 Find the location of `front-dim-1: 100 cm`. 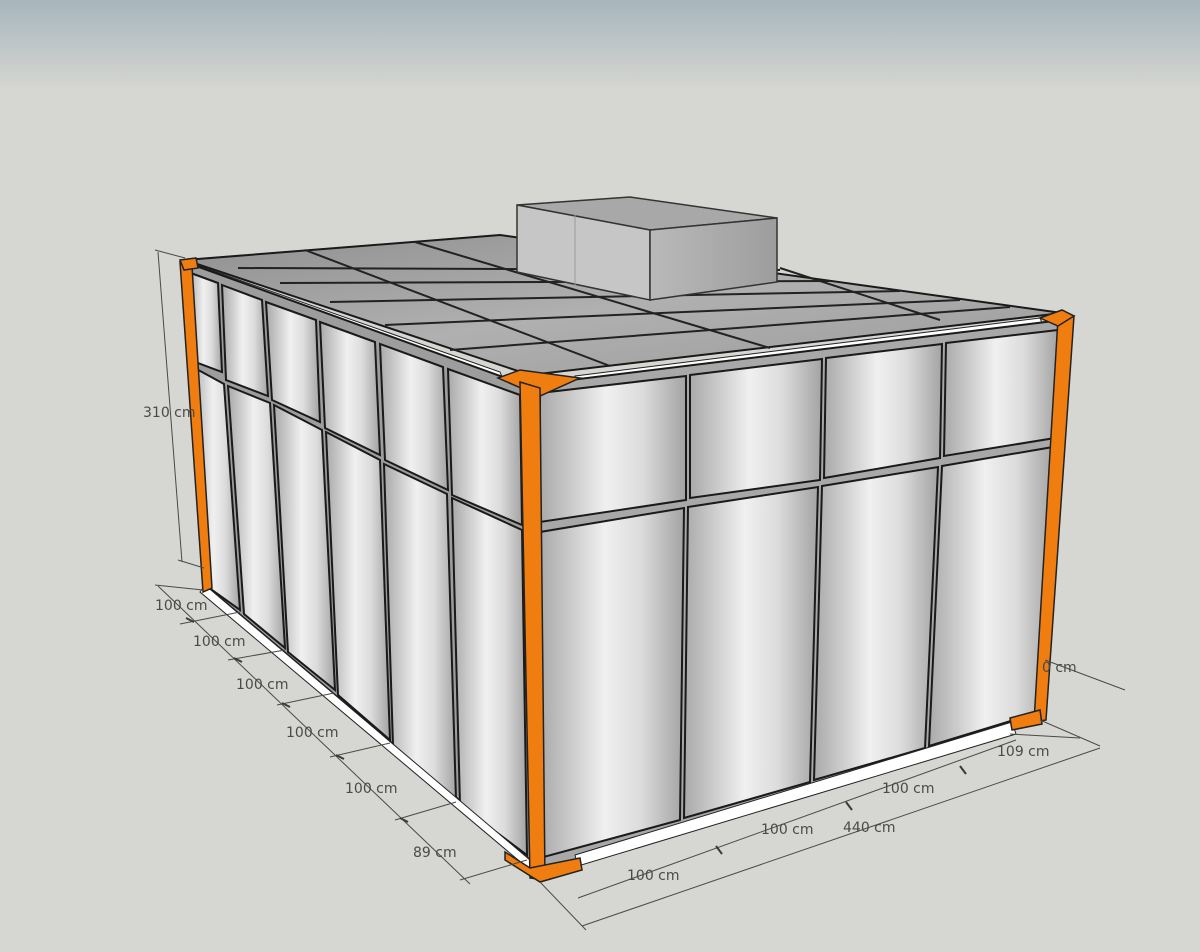

front-dim-1: 100 cm is located at coordinates (653, 876).